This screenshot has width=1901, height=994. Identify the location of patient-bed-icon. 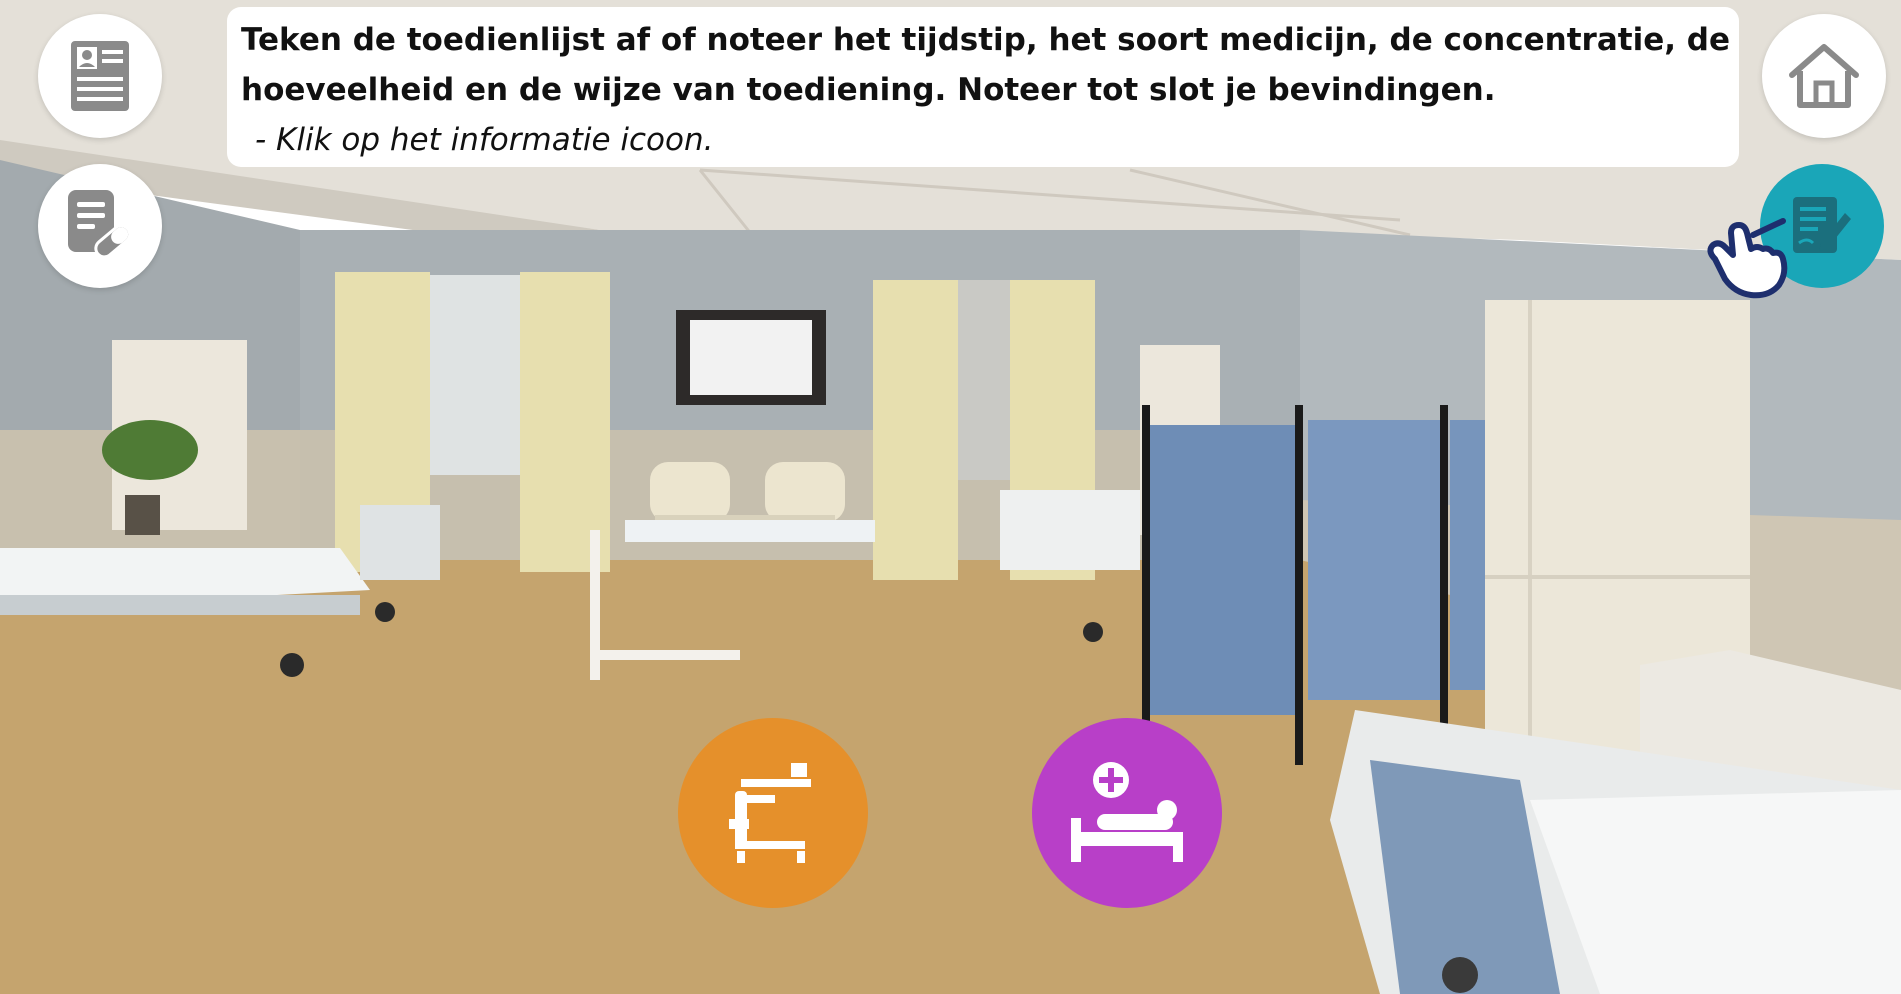
(1127, 812).